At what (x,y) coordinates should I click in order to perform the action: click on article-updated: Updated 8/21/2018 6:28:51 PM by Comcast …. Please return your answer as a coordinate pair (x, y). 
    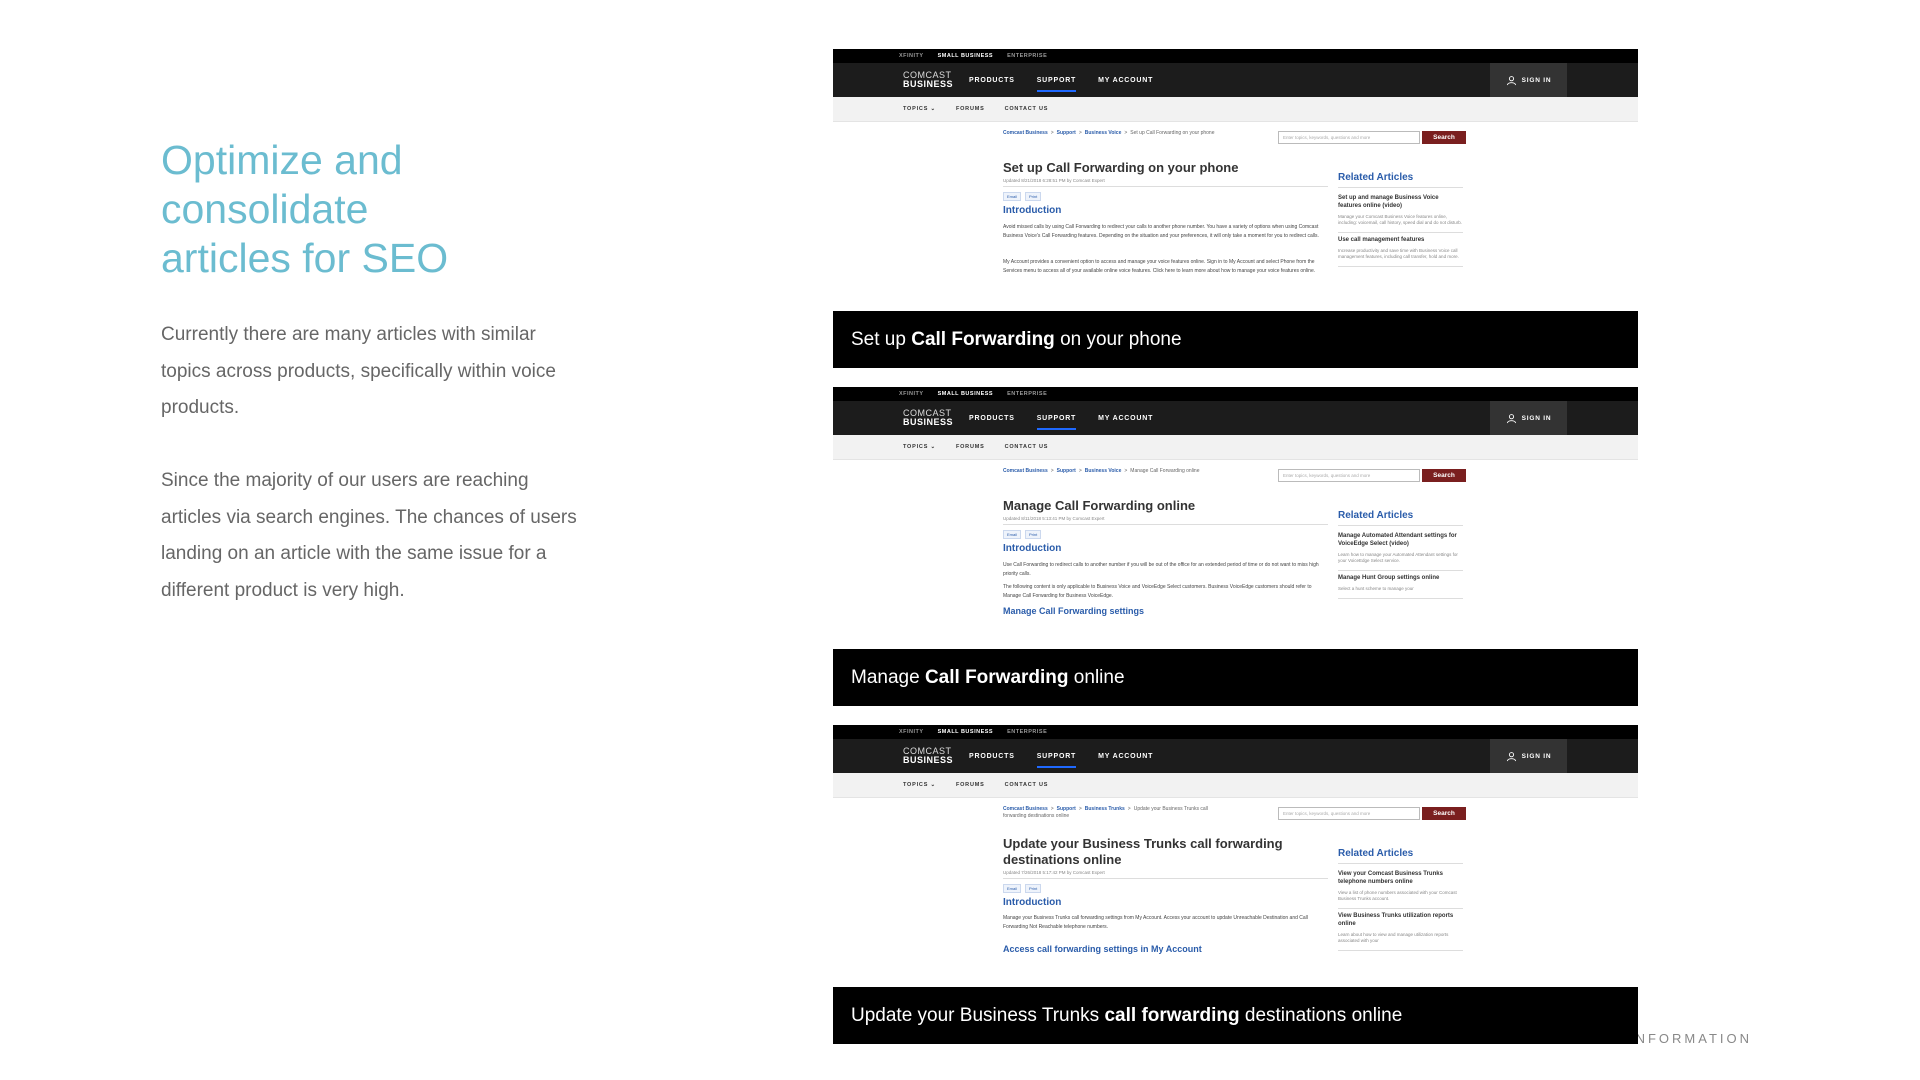
    Looking at the image, I should click on (1054, 180).